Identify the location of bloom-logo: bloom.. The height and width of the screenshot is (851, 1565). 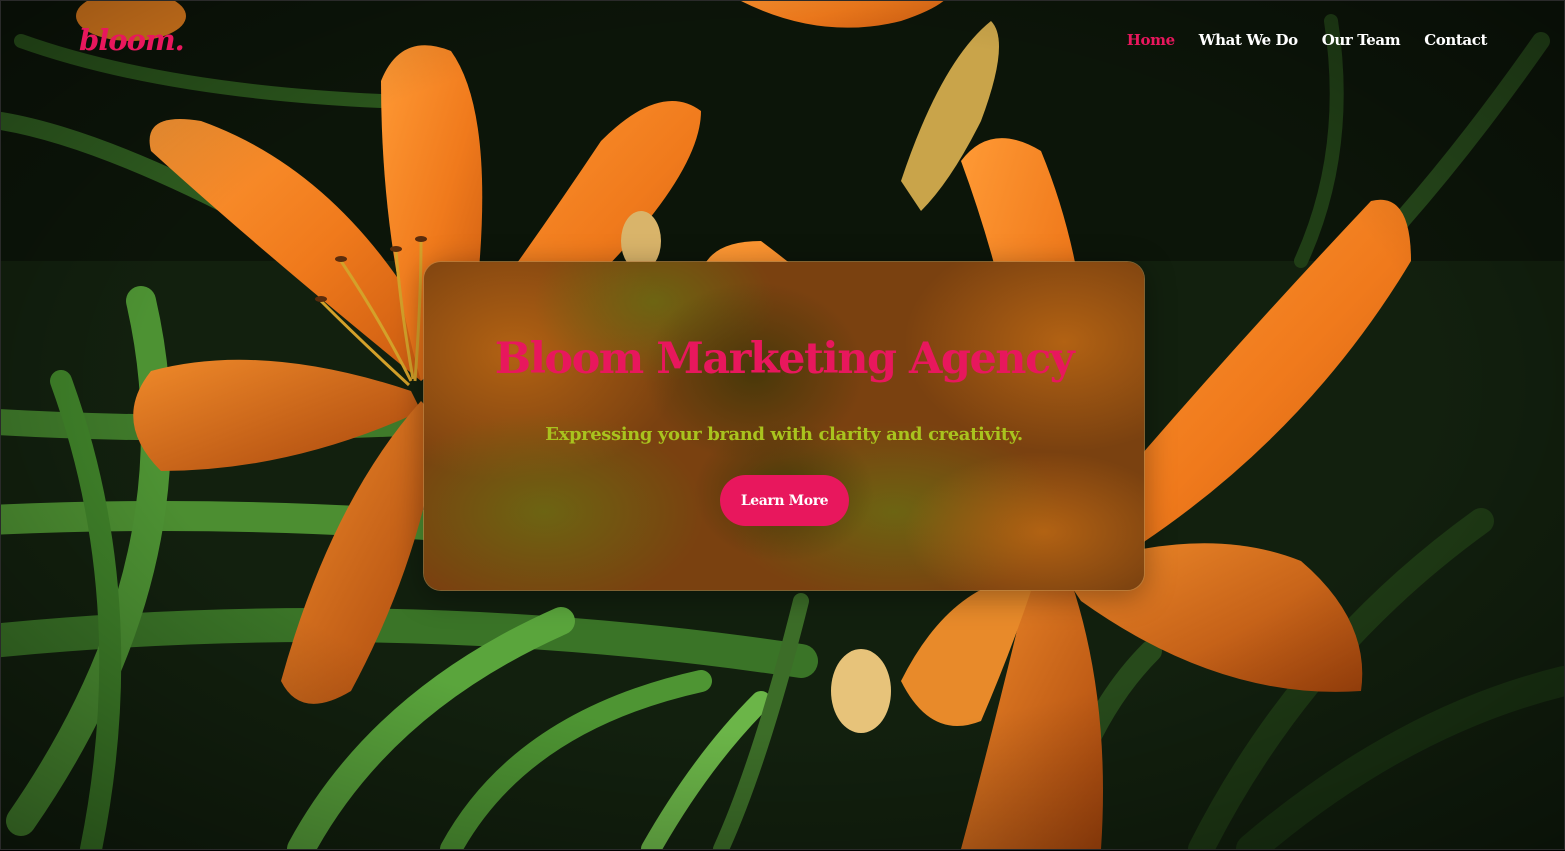
(133, 41).